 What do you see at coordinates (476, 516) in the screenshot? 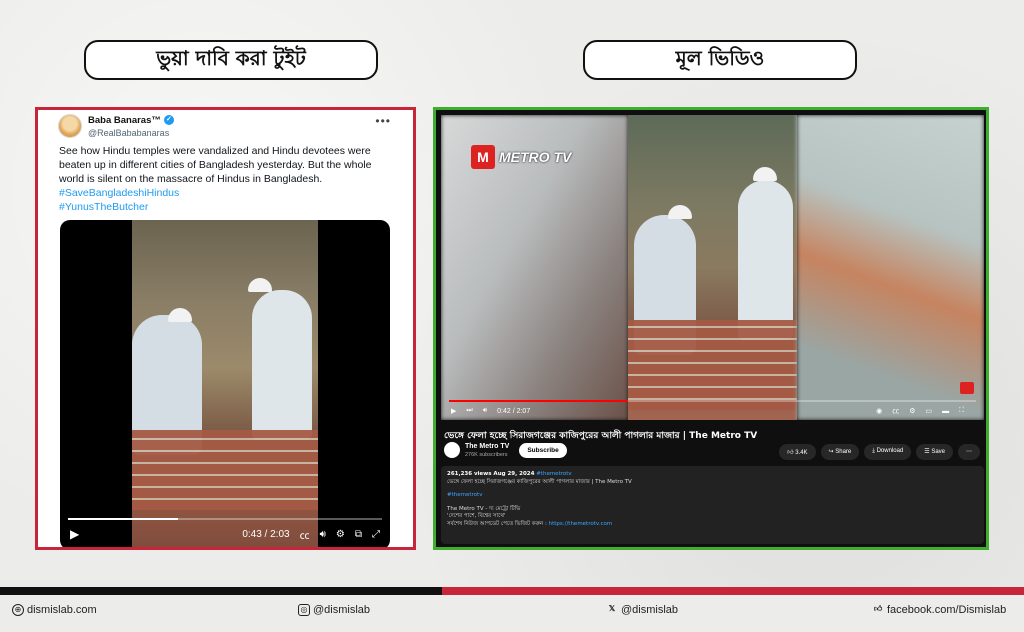
I see `description-line: 'দেশের পাশে, বিশ্বের সাথে'` at bounding box center [476, 516].